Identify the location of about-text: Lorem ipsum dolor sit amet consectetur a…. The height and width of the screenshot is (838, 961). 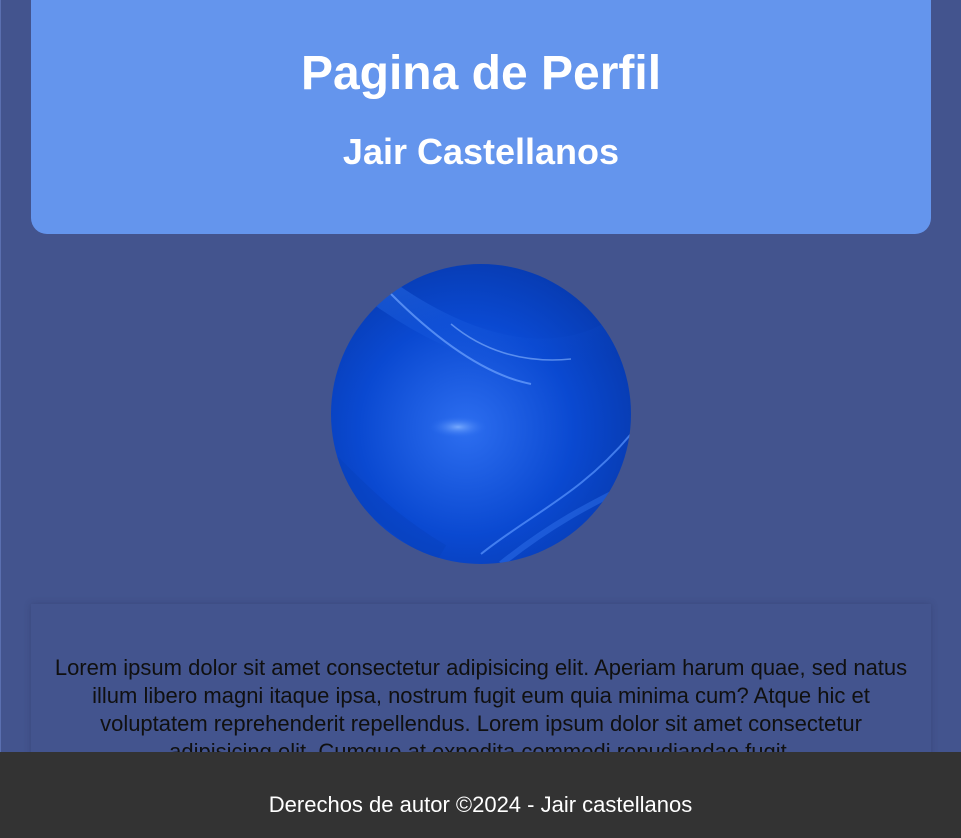
(481, 709).